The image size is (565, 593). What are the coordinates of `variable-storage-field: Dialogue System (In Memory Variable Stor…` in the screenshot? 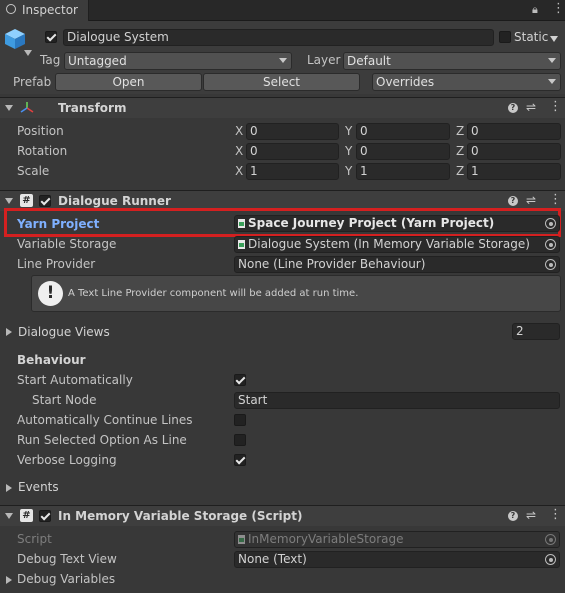 It's located at (397, 244).